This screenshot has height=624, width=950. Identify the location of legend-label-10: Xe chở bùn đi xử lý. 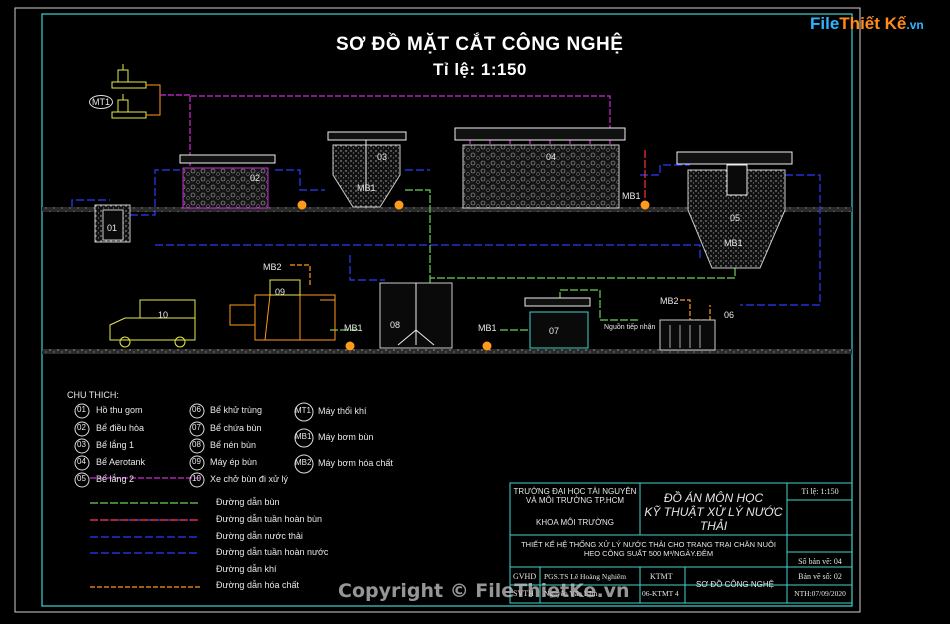
(249, 479).